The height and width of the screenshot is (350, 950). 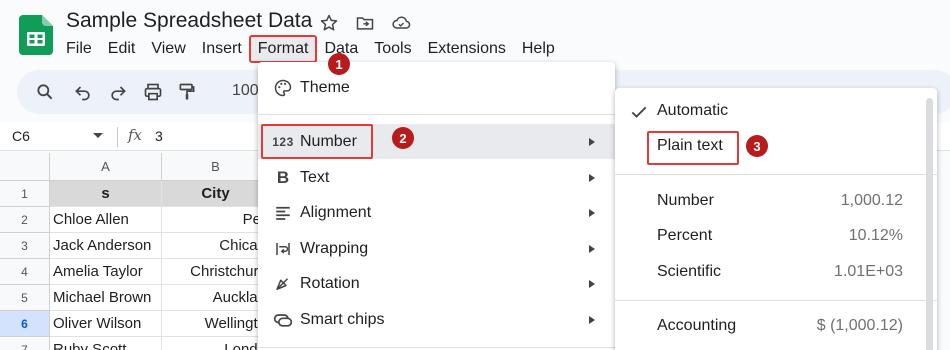 I want to click on row-header: 1, so click(x=25, y=194).